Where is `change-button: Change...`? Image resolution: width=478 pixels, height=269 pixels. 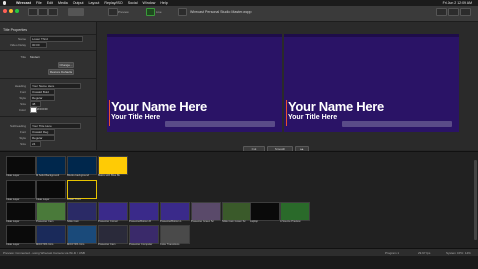 change-button: Change... is located at coordinates (66, 65).